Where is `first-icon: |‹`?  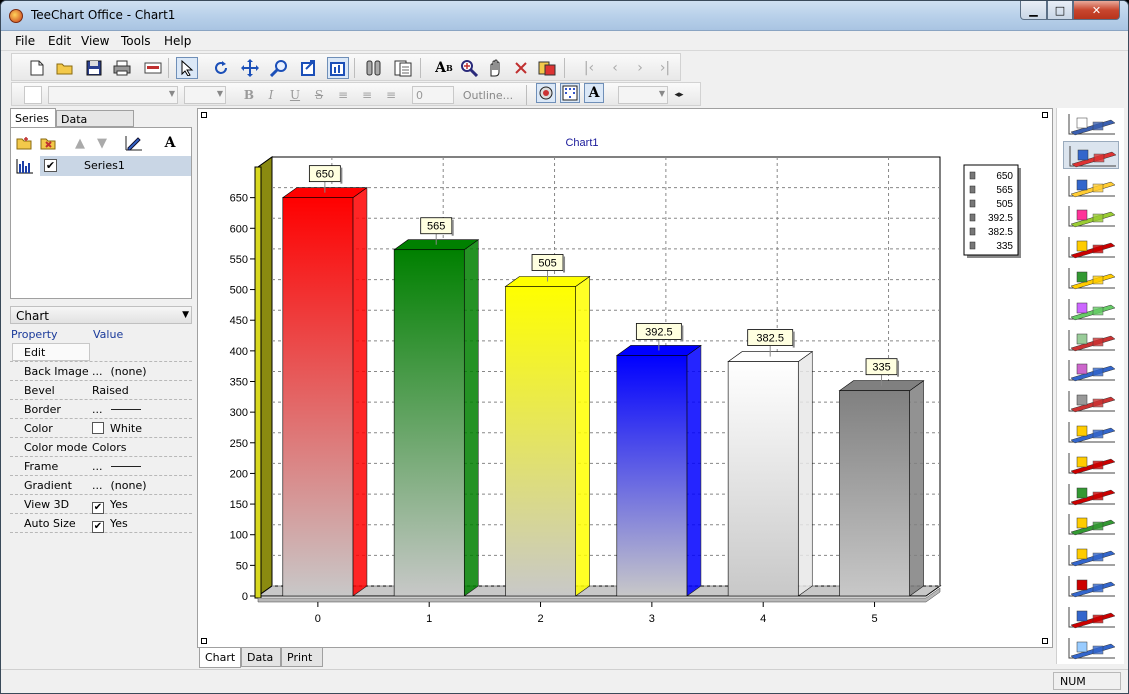
first-icon: |‹ is located at coordinates (589, 68).